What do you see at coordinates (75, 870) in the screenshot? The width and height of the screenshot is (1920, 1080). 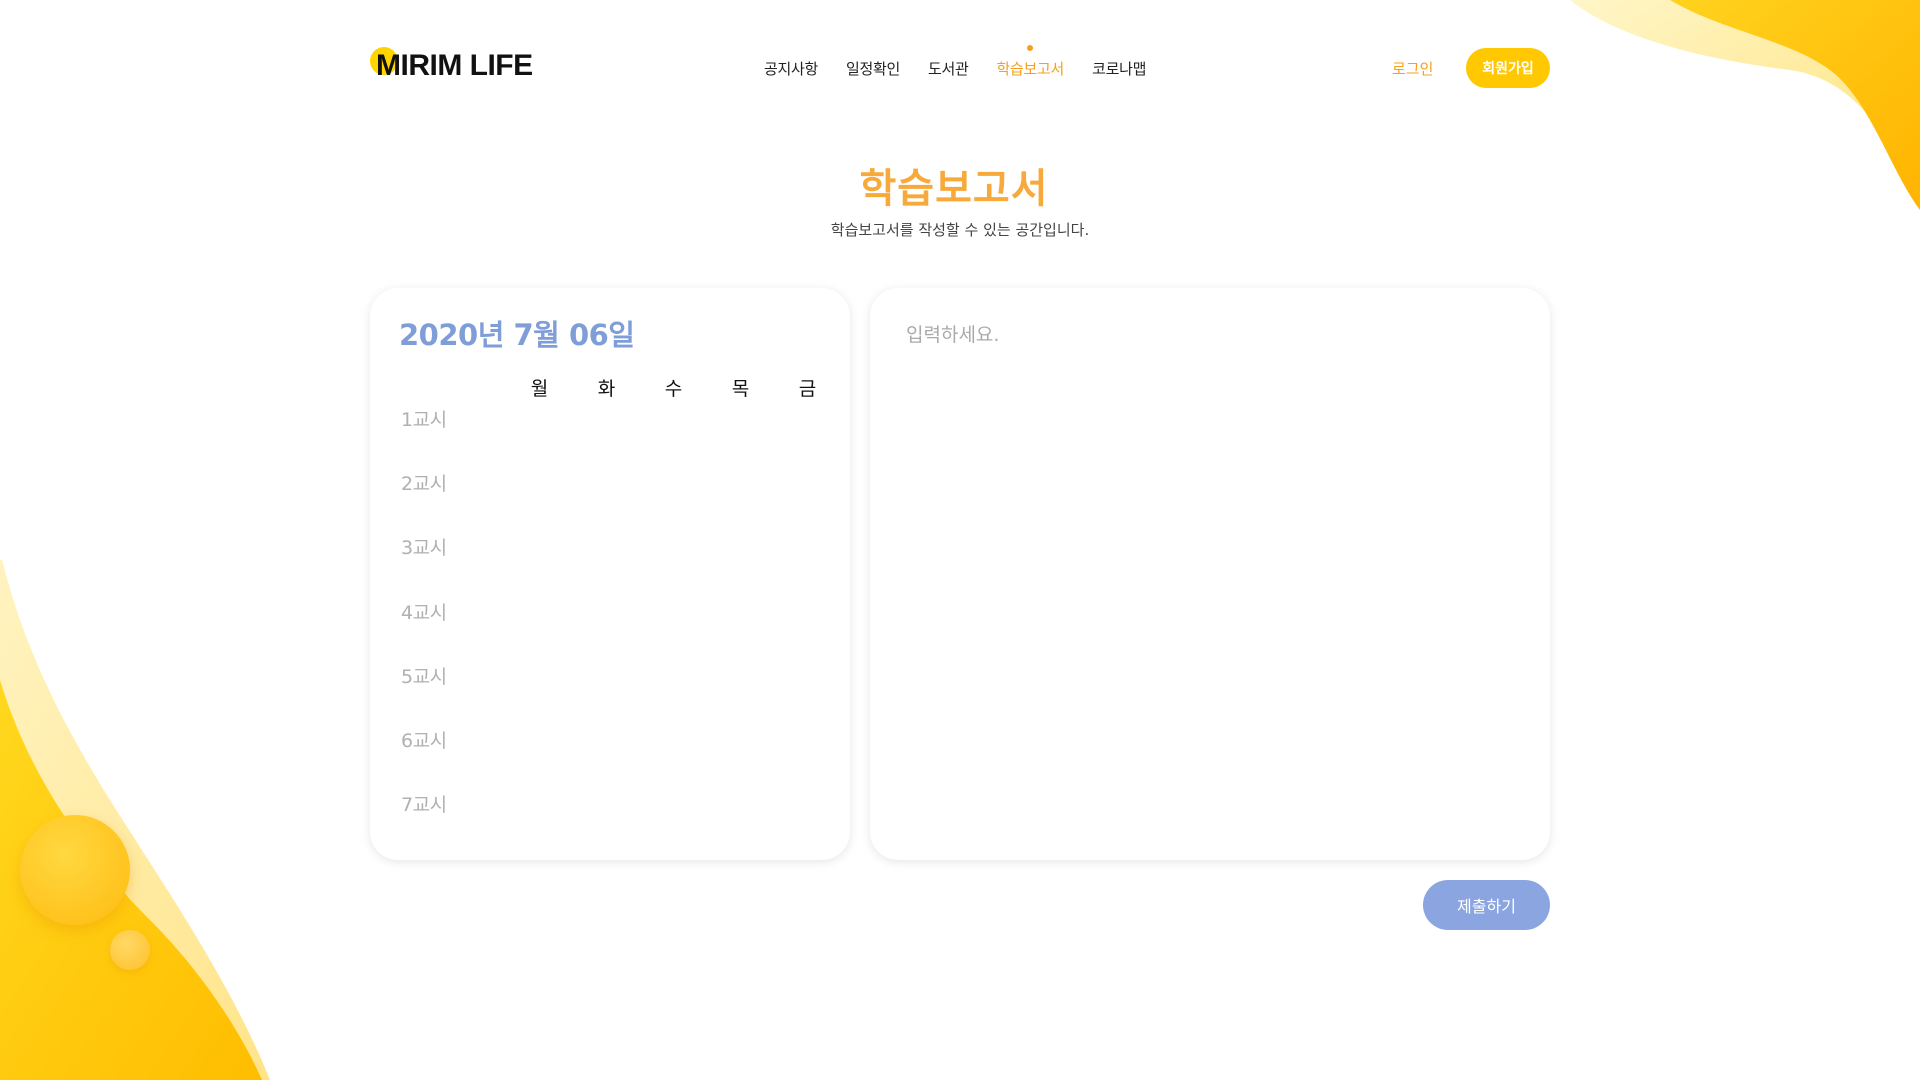 I see `yellow-circle-decoration` at bounding box center [75, 870].